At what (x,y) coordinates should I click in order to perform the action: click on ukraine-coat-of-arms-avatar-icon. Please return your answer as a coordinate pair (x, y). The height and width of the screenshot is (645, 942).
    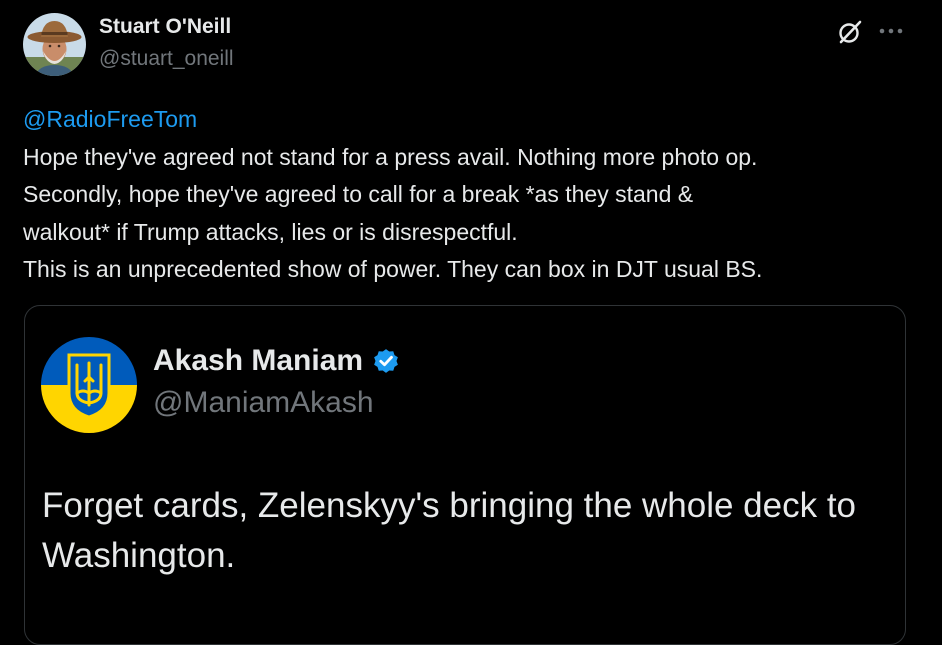
    Looking at the image, I should click on (89, 385).